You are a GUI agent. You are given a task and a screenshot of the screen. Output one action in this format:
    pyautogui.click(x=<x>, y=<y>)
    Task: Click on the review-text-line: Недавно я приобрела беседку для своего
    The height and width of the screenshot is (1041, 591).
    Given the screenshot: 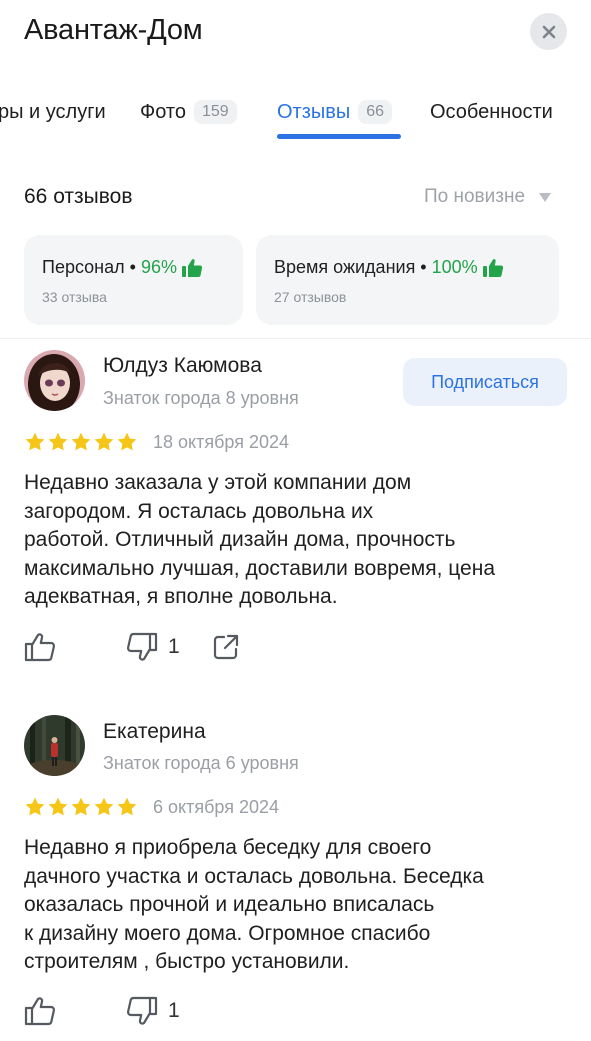 What is the action you would take?
    pyautogui.click(x=228, y=847)
    